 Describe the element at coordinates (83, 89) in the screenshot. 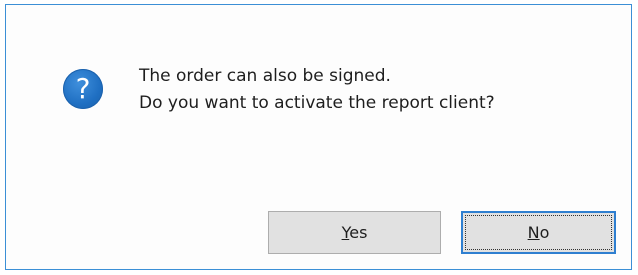

I see `question-icon: ?` at that location.